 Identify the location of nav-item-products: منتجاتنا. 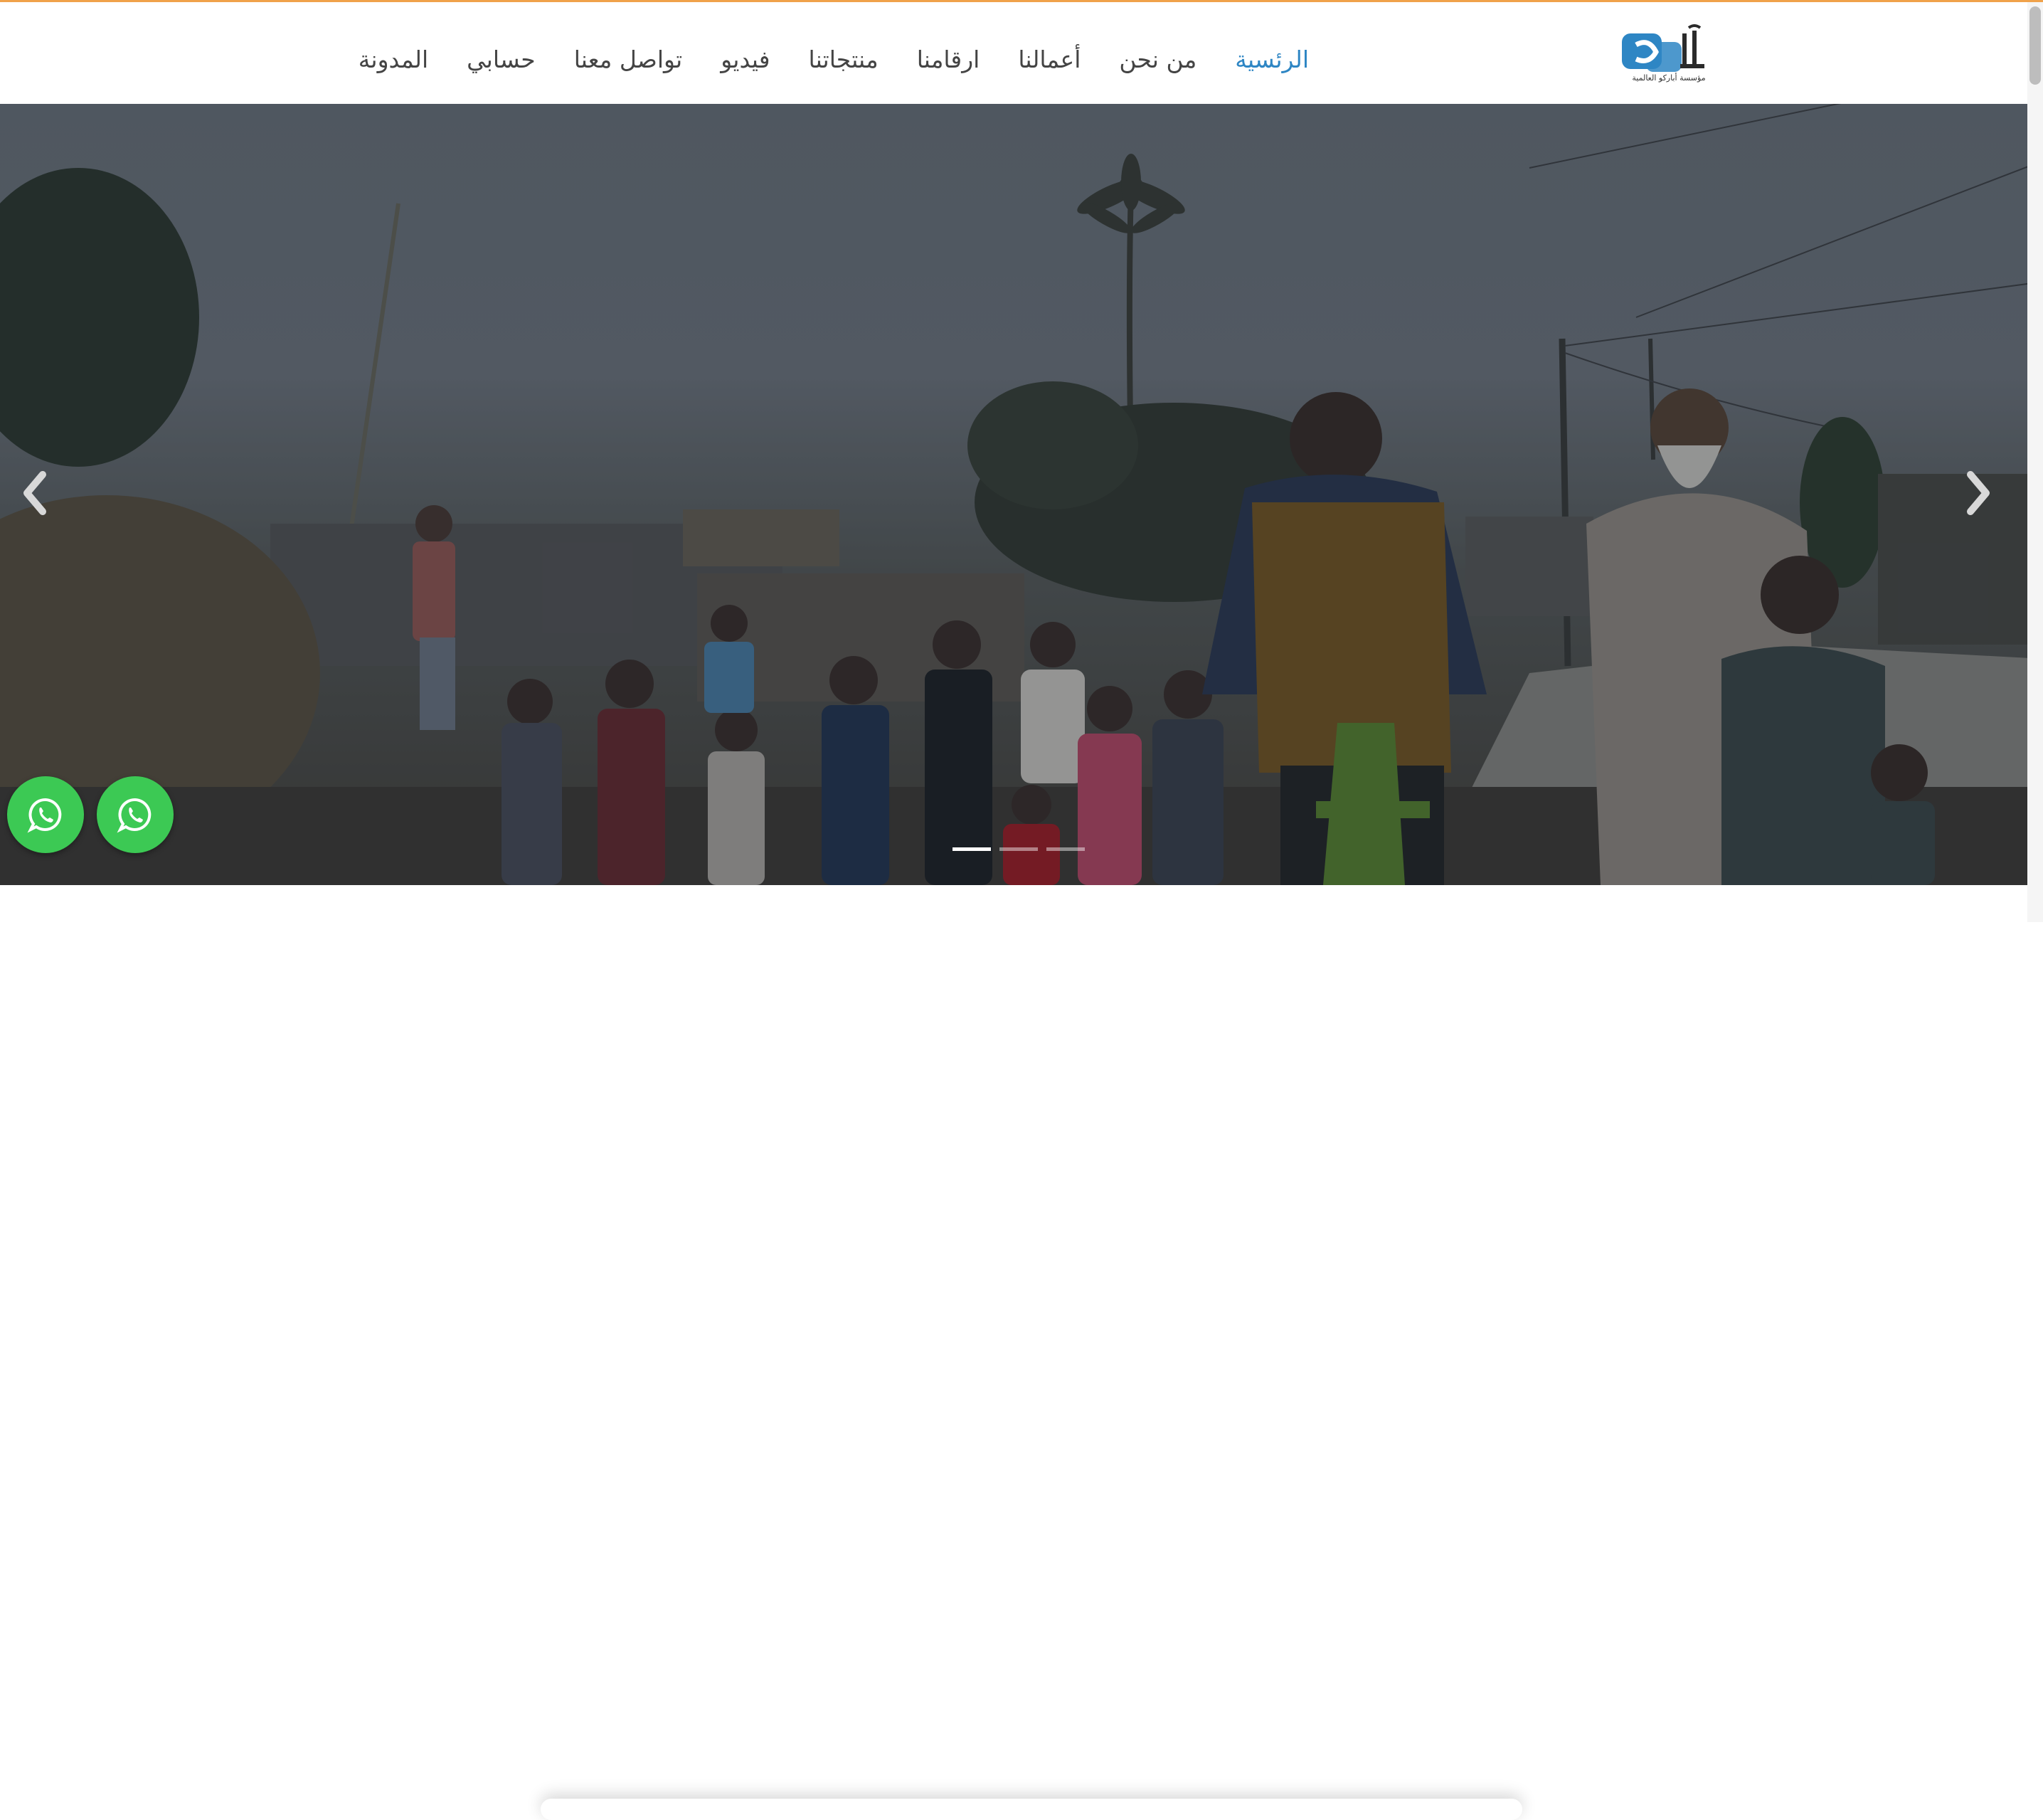
(844, 59).